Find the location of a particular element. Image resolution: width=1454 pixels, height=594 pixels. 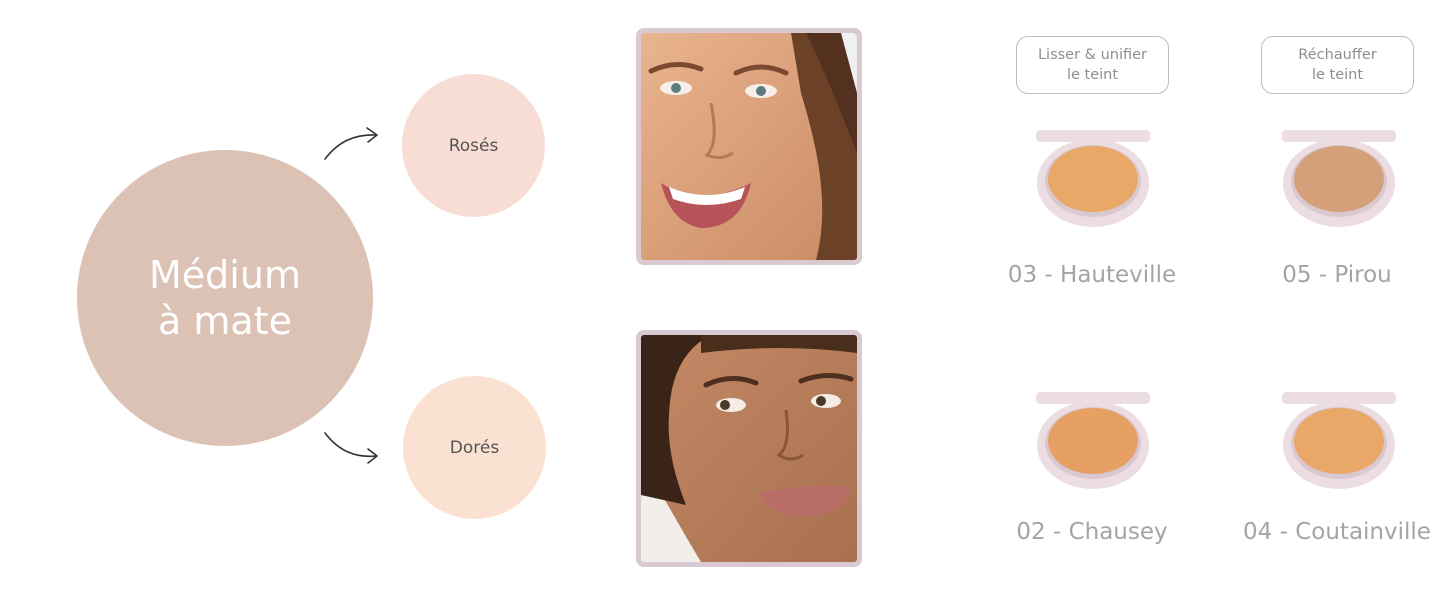

compact-powder-pirou is located at coordinates (1339, 178).